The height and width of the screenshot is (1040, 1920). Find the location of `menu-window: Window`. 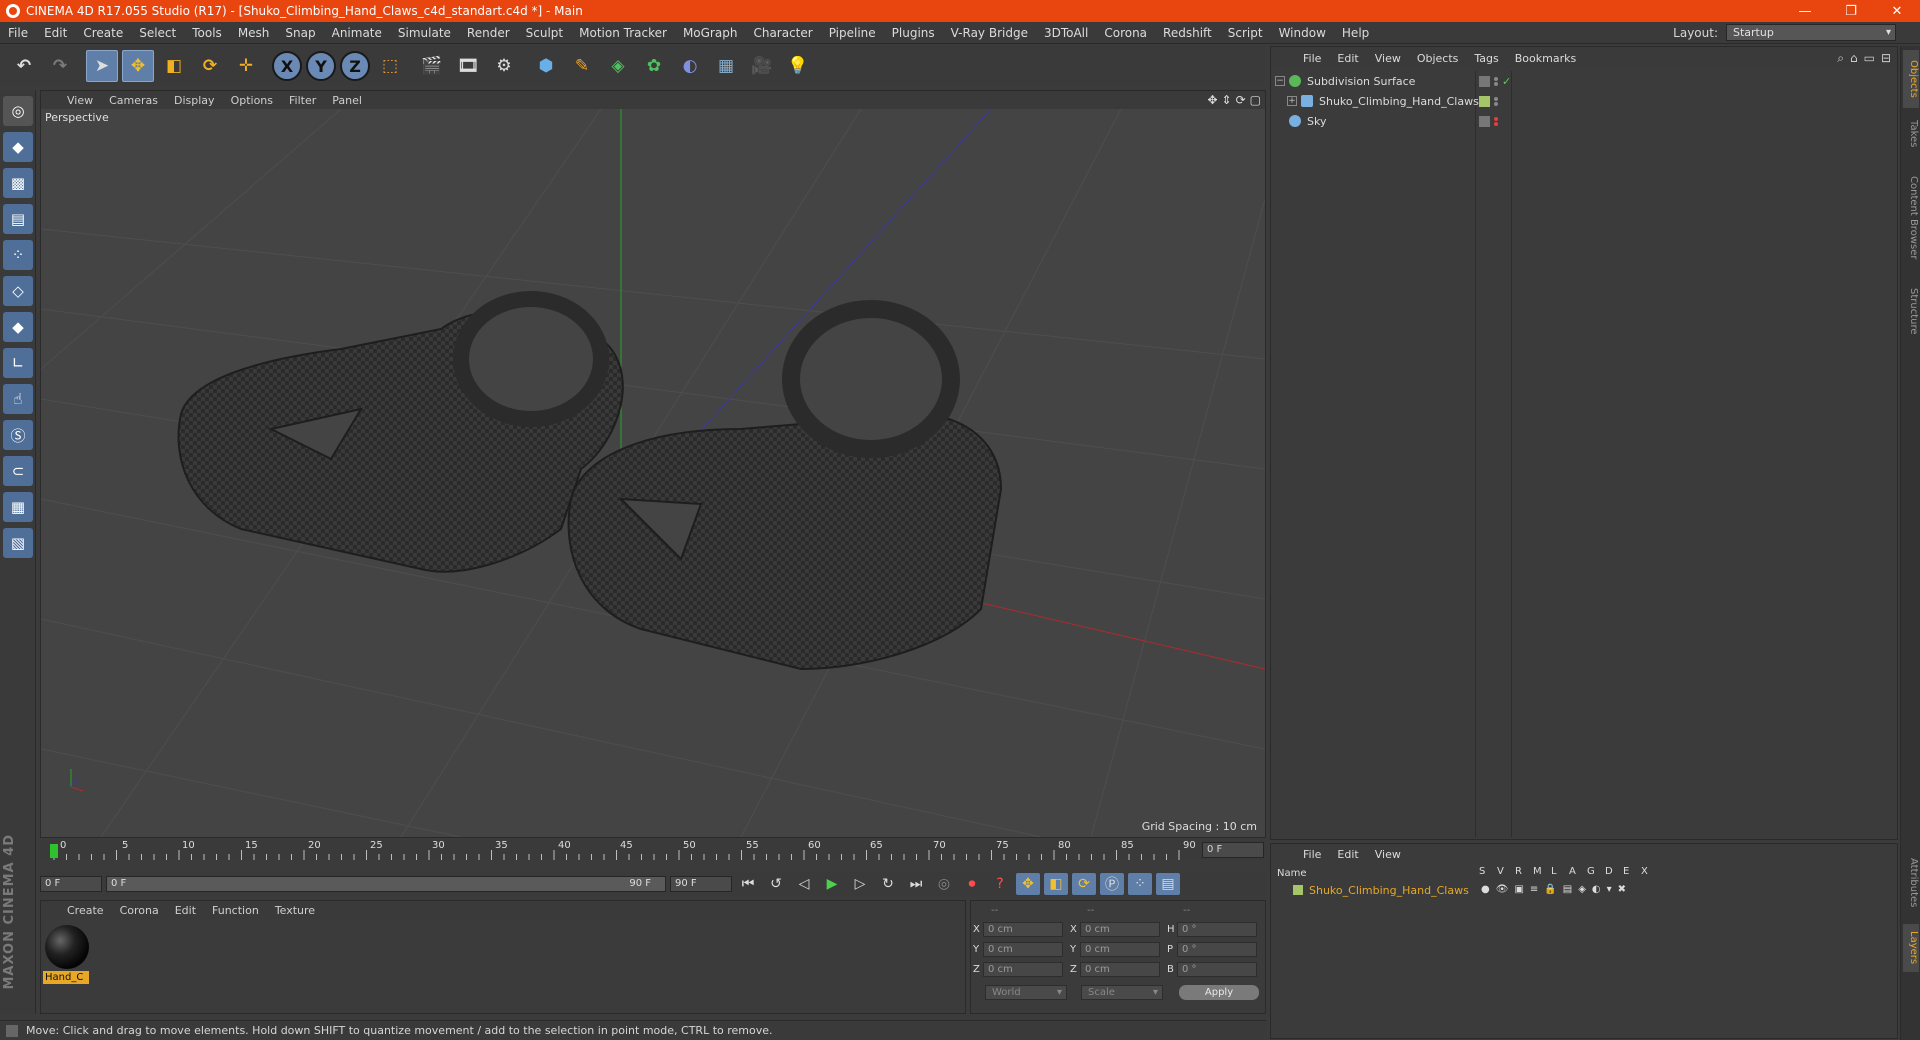

menu-window: Window is located at coordinates (1302, 33).